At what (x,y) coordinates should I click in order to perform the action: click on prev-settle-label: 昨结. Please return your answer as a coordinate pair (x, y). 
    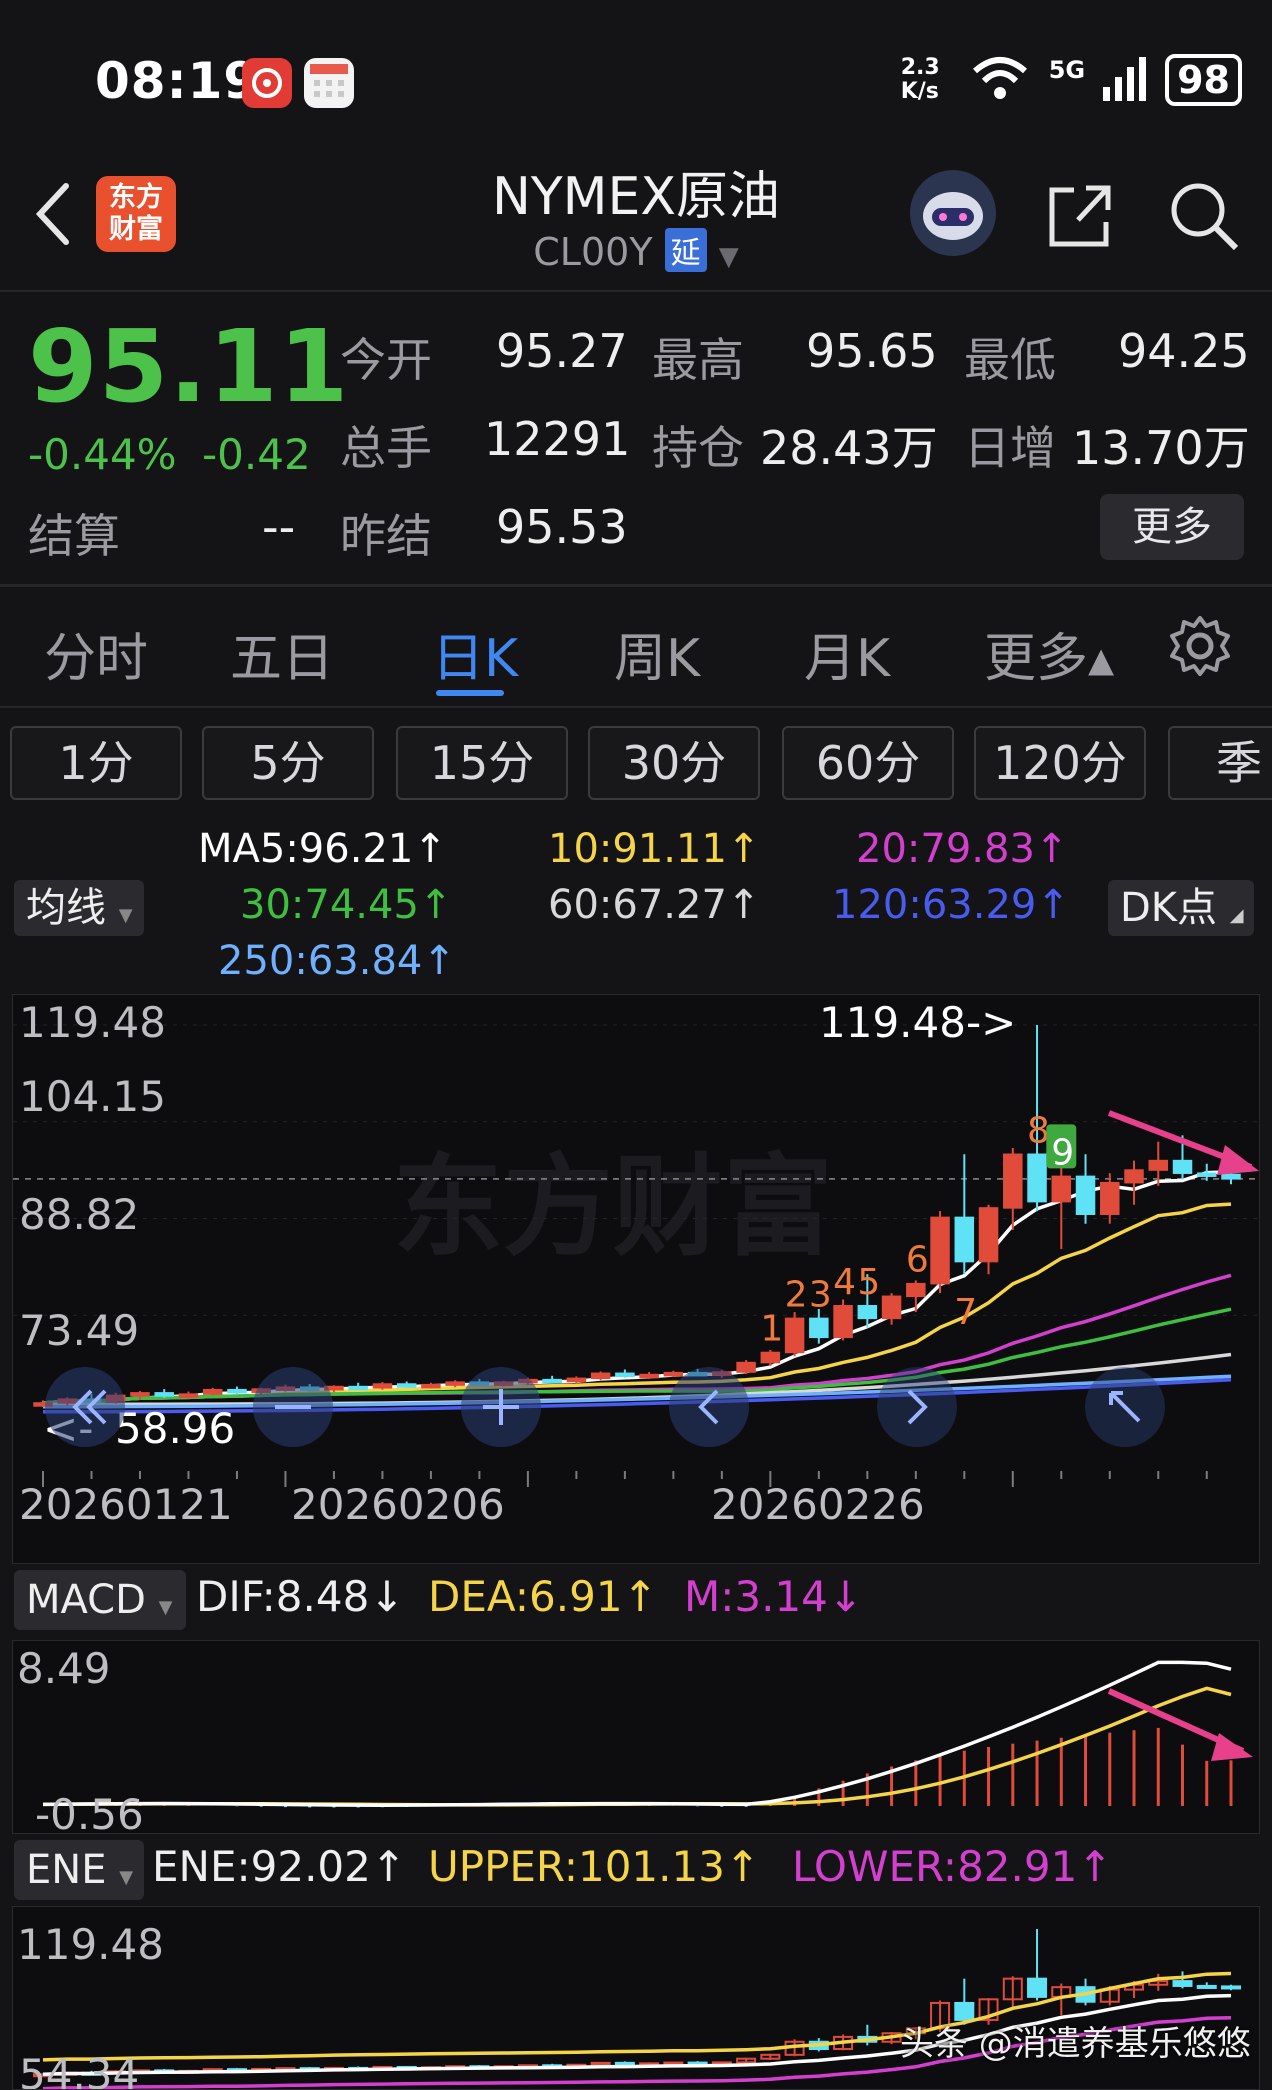
    Looking at the image, I should click on (386, 536).